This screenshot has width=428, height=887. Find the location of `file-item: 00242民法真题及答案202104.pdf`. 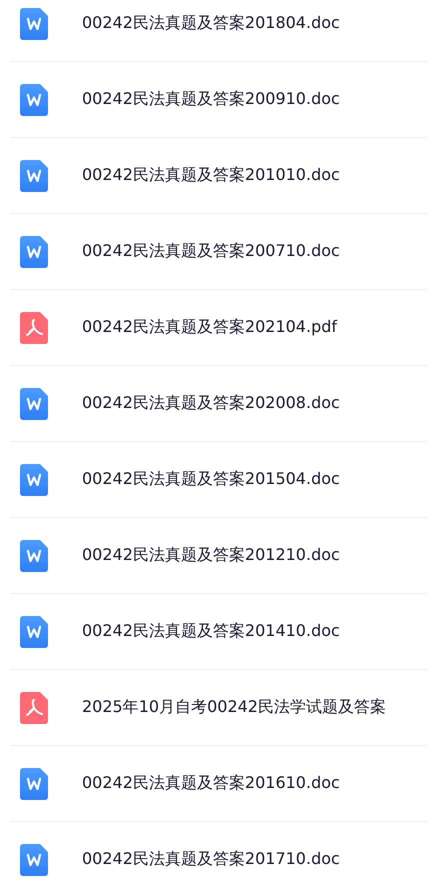

file-item: 00242民法真题及答案202104.pdf is located at coordinates (219, 328).